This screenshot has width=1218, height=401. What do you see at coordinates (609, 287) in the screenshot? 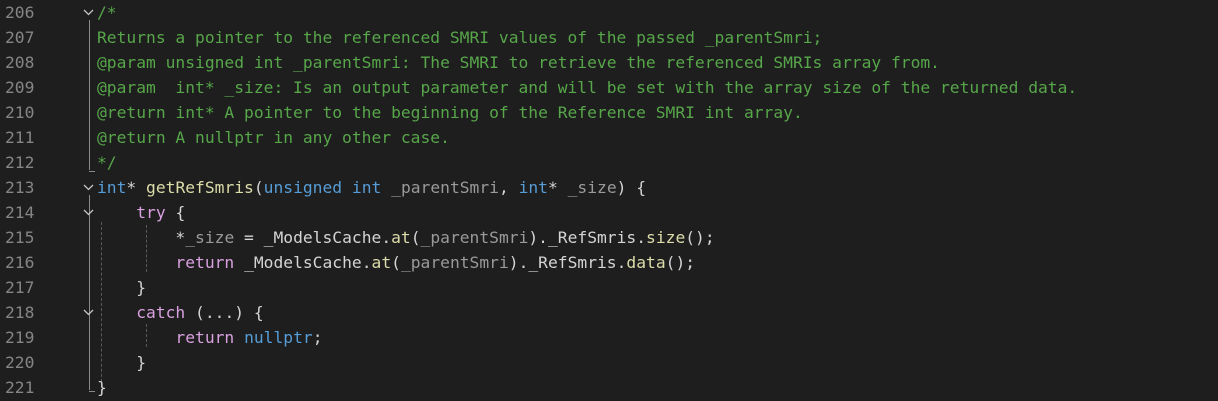
I see `code-line: 217 }` at bounding box center [609, 287].